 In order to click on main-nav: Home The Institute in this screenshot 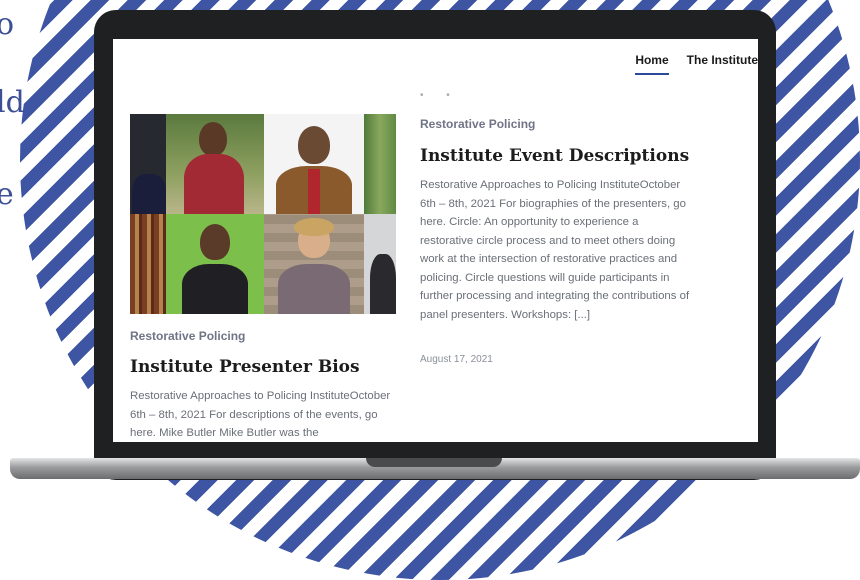, I will do `click(696, 64)`.